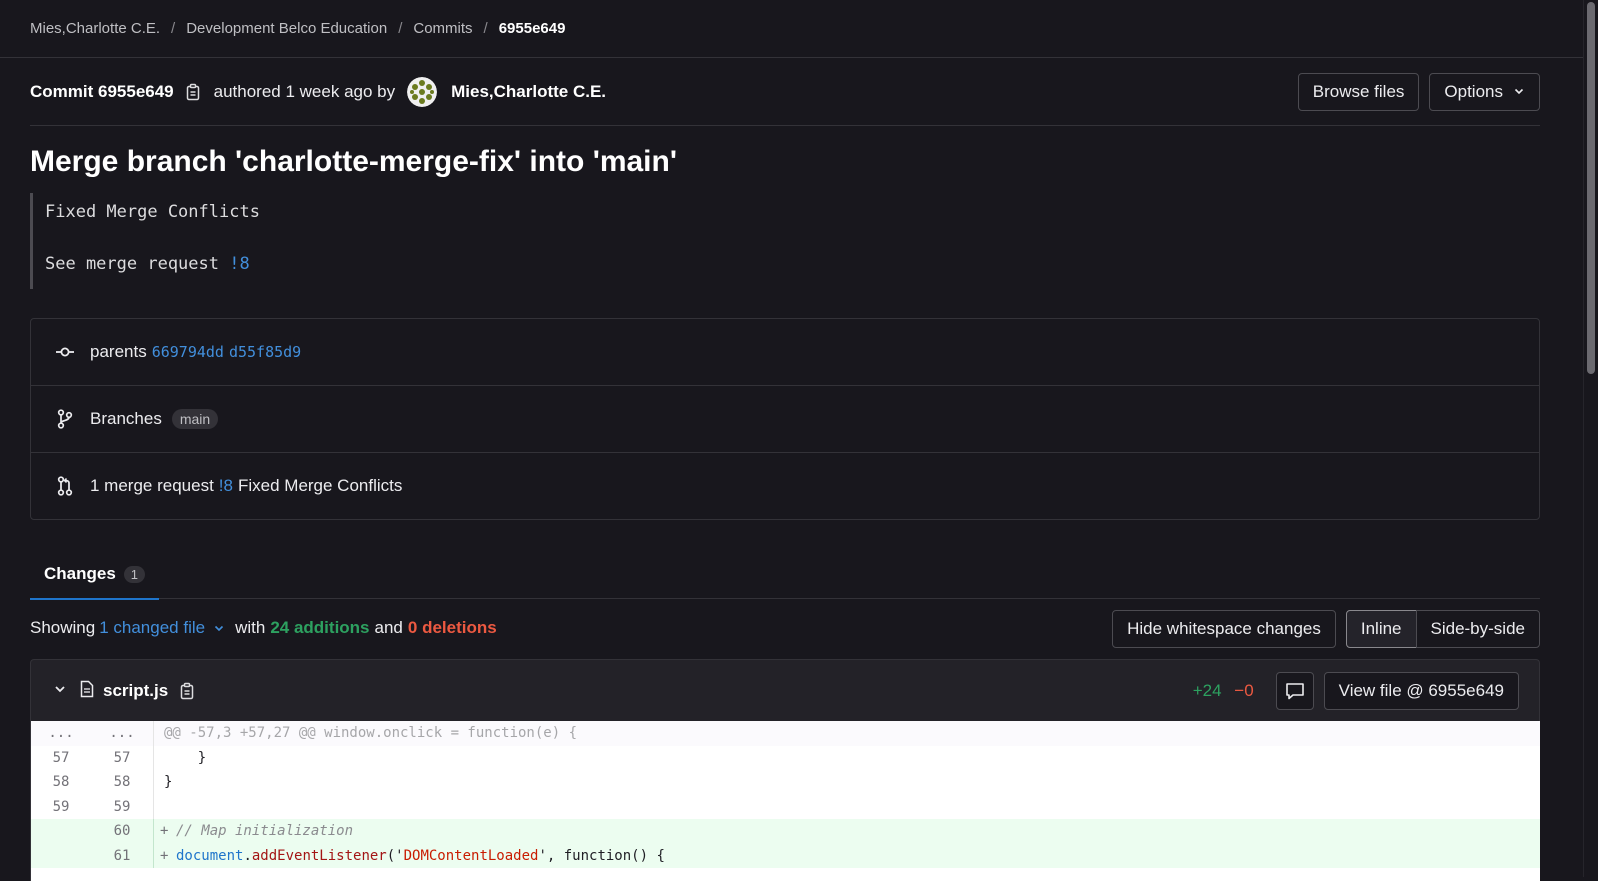 This screenshot has height=881, width=1598. I want to click on avatar, so click(422, 92).